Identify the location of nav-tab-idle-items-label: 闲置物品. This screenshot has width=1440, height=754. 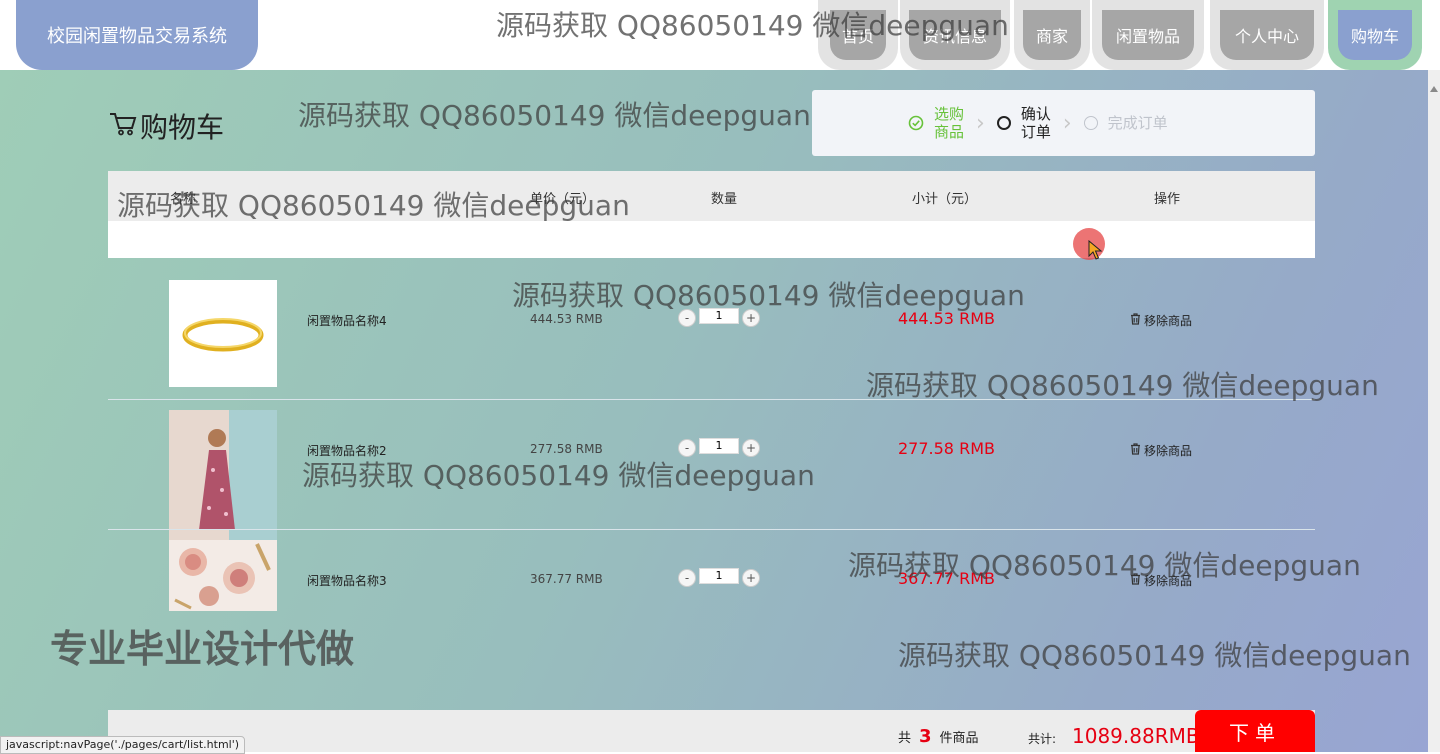
(1148, 35).